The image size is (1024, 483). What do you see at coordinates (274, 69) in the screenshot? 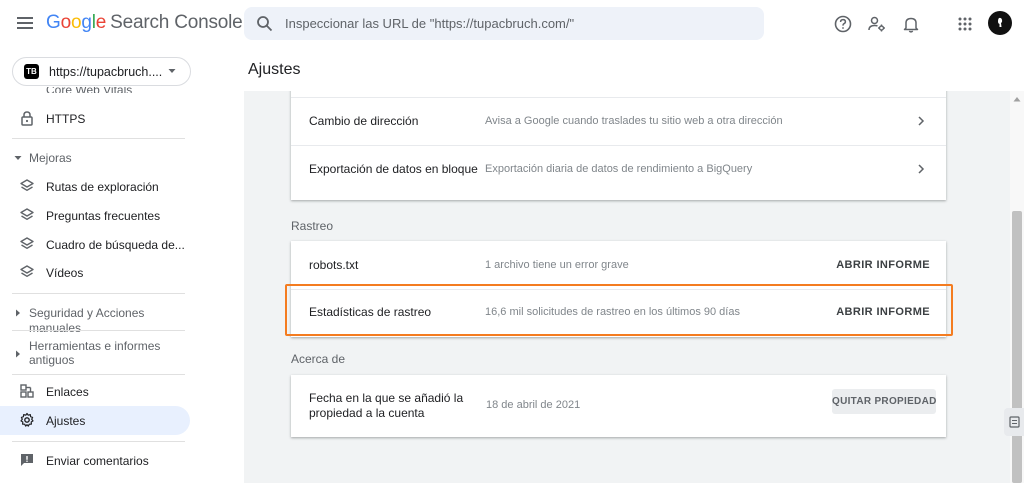
I see `page-title: Ajustes` at bounding box center [274, 69].